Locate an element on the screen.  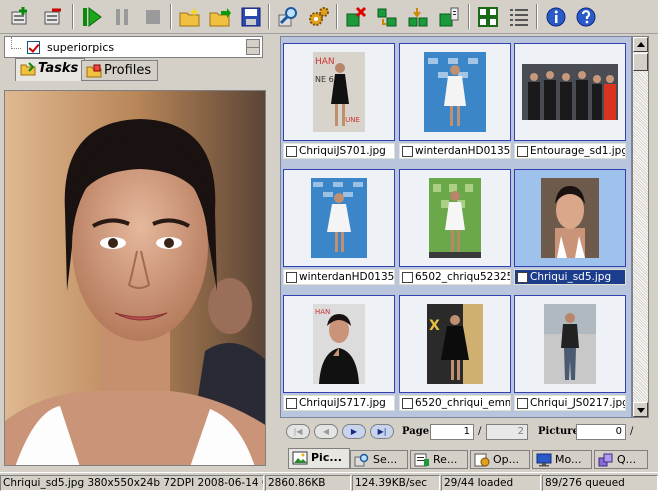
status-file-size: 2860.86KB is located at coordinates (308, 483).